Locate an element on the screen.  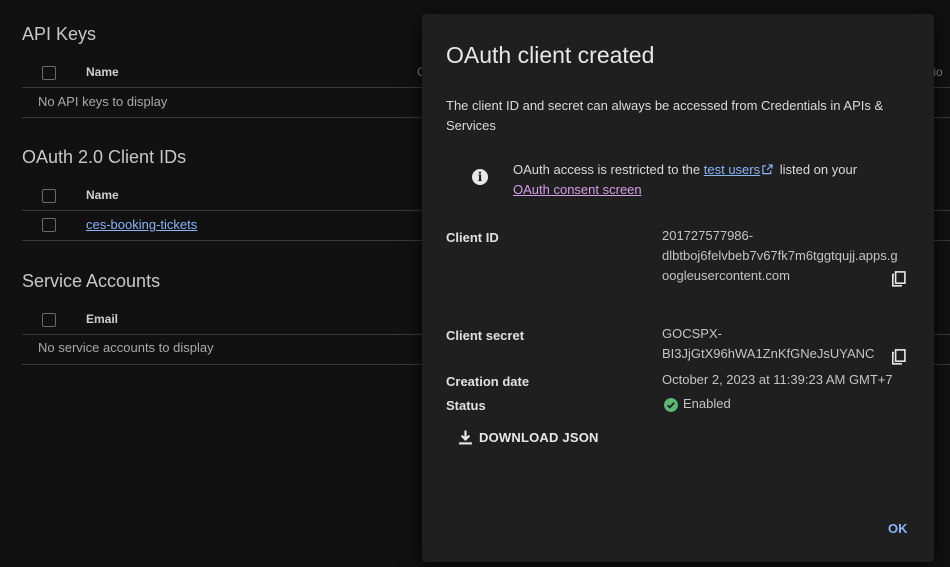
info-prefix: OAuth access is restricted to the is located at coordinates (608, 169).